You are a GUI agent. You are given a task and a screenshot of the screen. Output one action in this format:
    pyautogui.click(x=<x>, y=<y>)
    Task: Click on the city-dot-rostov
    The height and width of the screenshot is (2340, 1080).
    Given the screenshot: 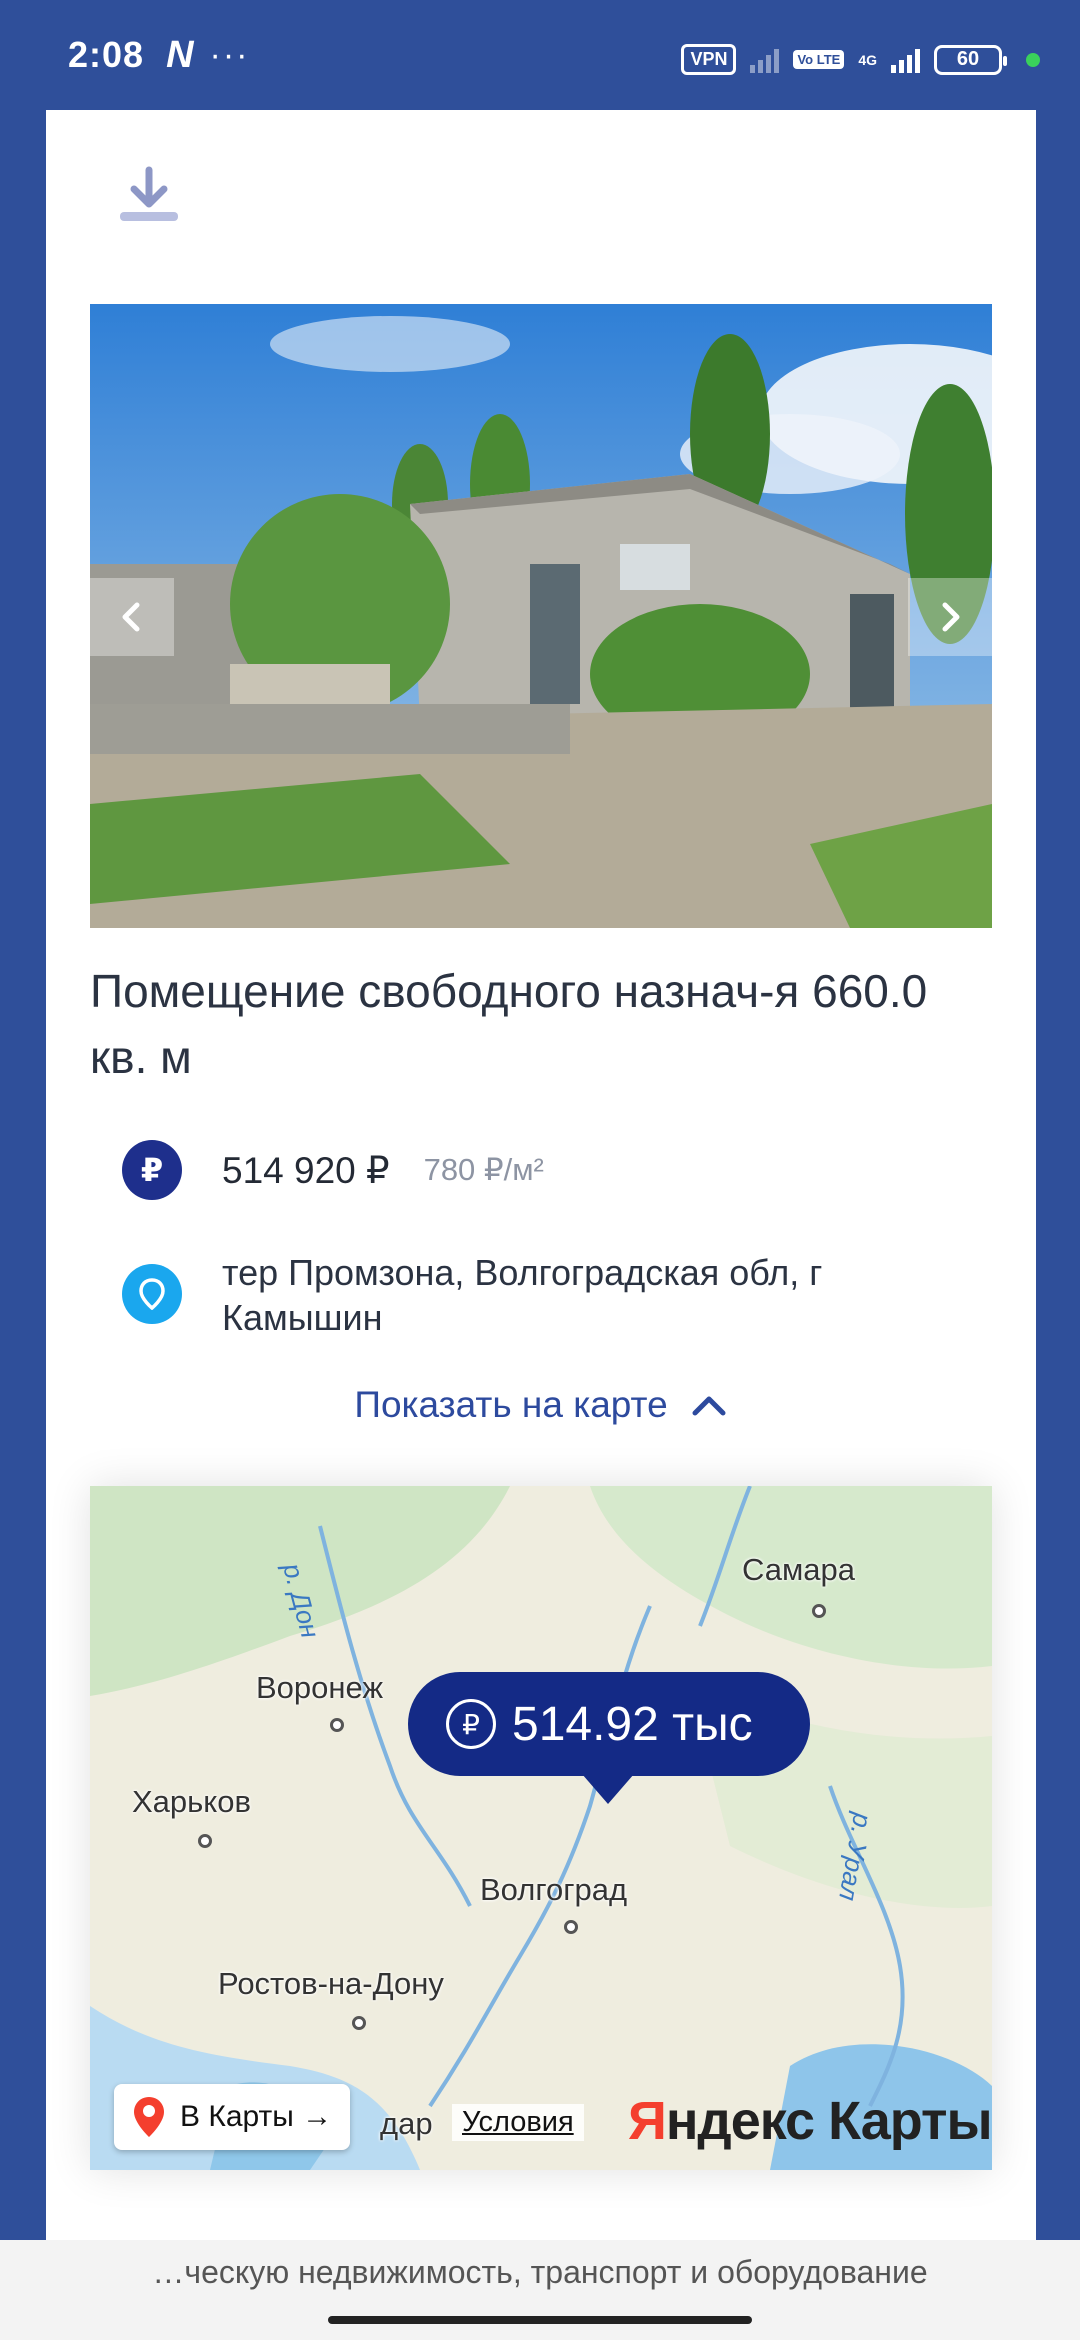 What is the action you would take?
    pyautogui.click(x=359, y=2023)
    